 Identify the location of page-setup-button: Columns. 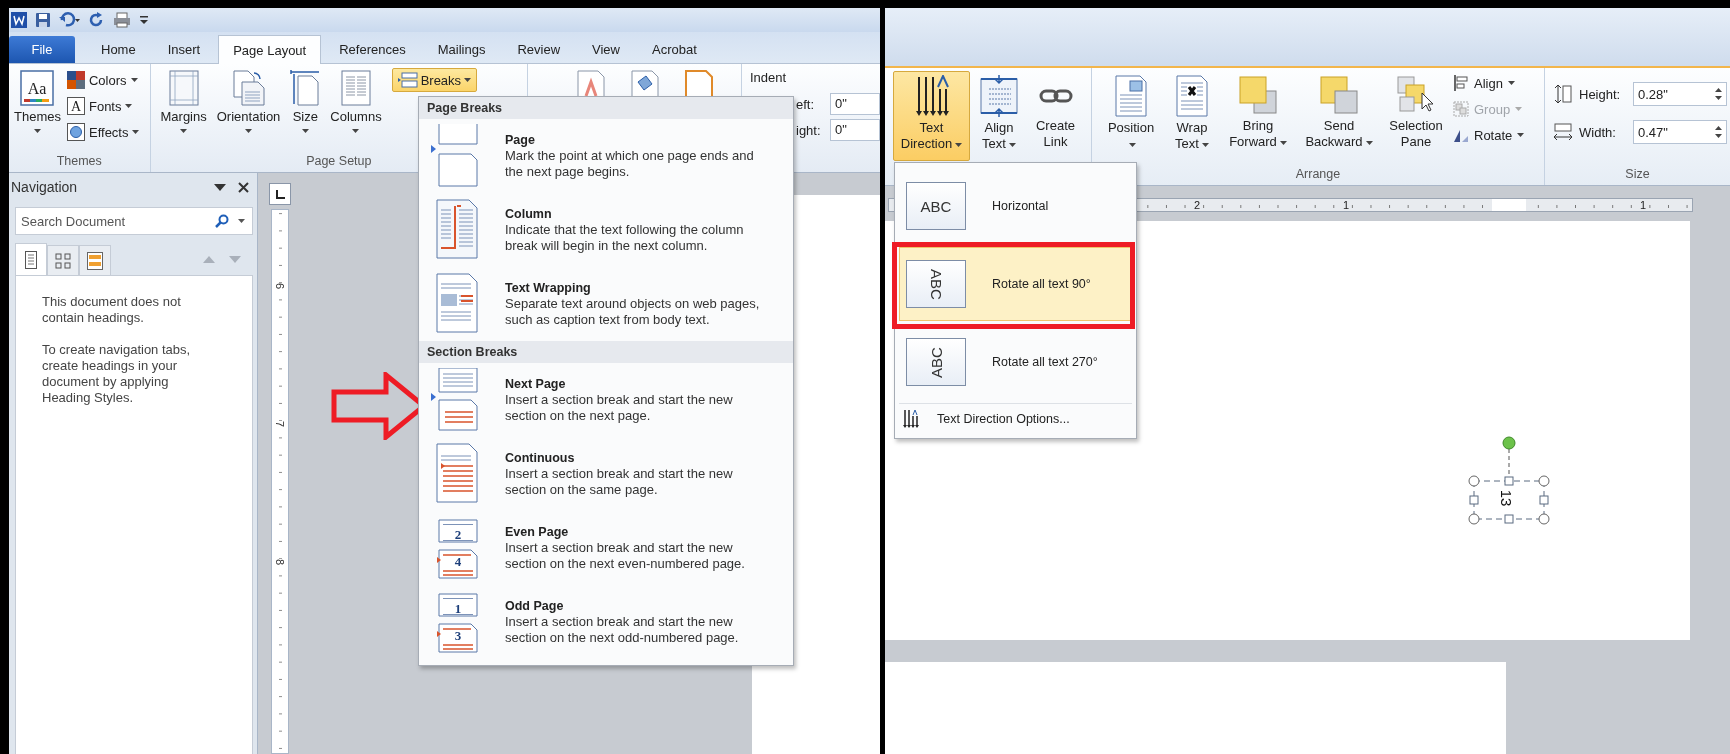
(356, 101).